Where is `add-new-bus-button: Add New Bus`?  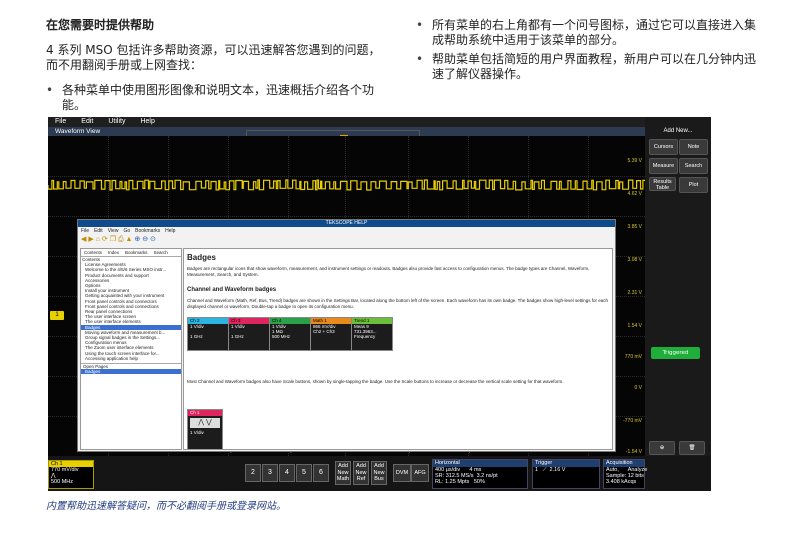 add-new-bus-button: Add New Bus is located at coordinates (379, 473).